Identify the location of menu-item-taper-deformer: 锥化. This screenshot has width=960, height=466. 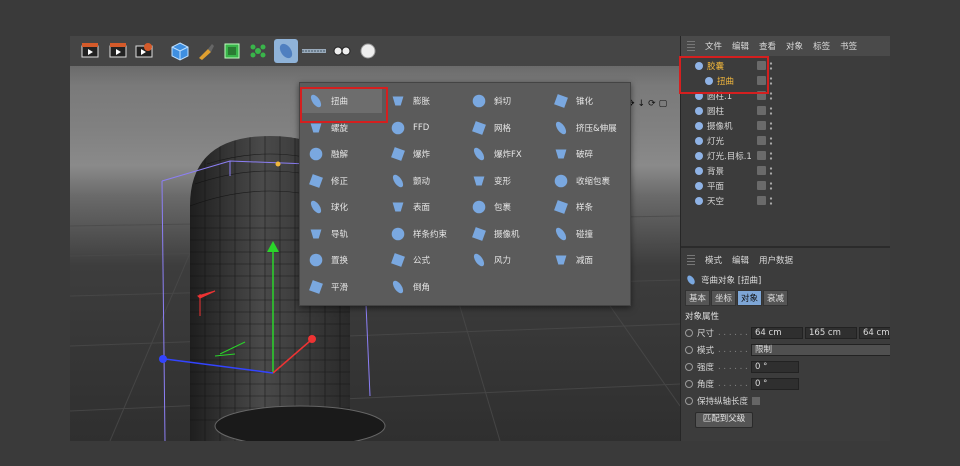
(587, 101).